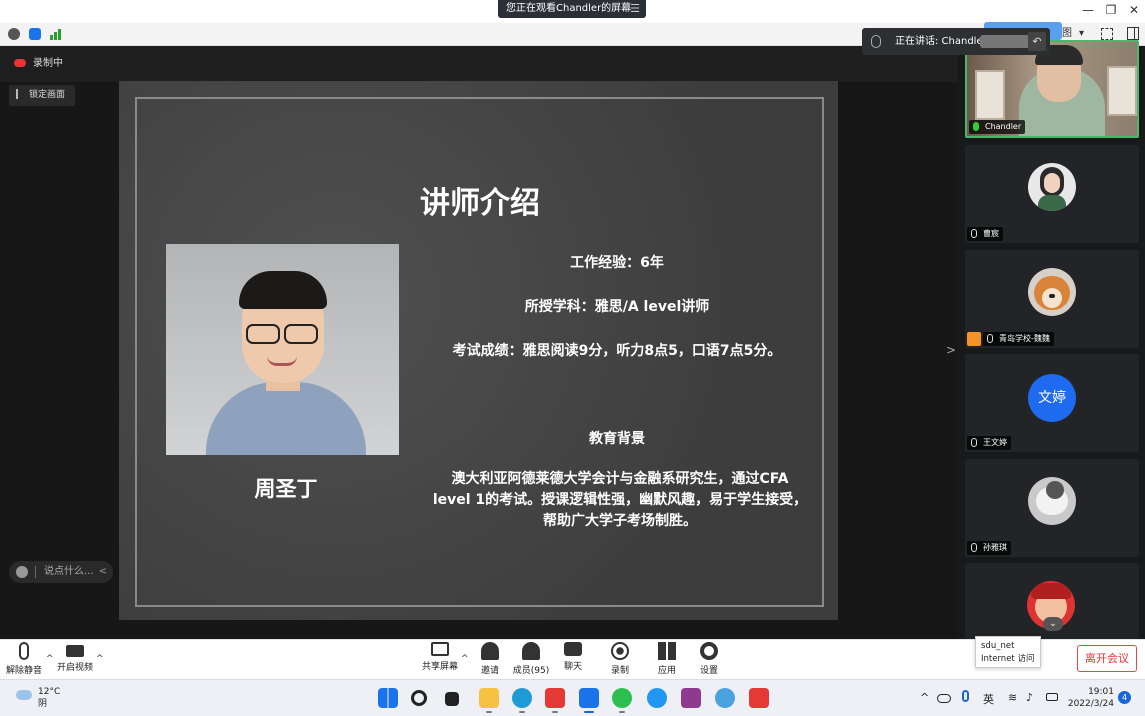 The image size is (1145, 716). What do you see at coordinates (48, 63) in the screenshot?
I see `recording-label: 录制中` at bounding box center [48, 63].